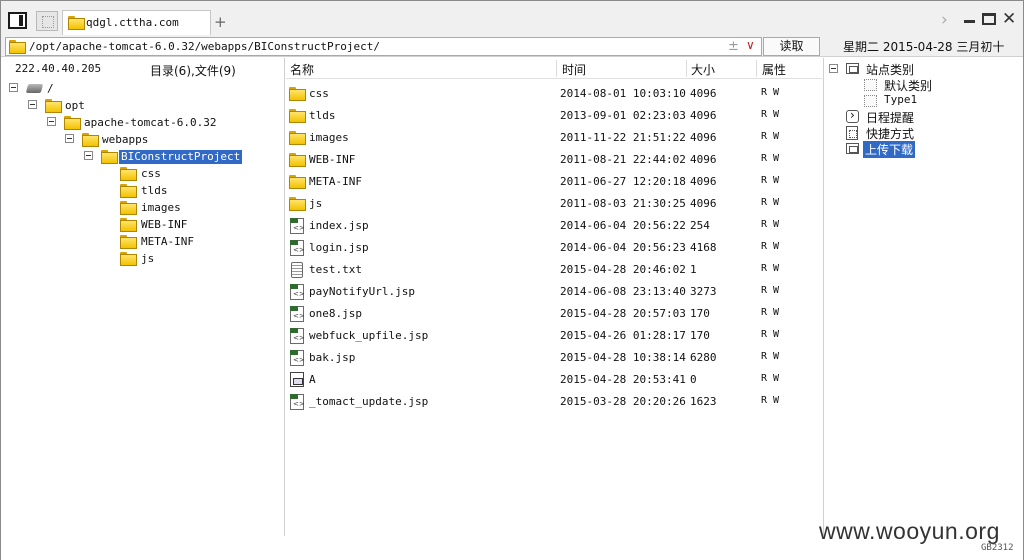 The width and height of the screenshot is (1024, 560). I want to click on file-row: test.txt 2015-04-28 20:46:02 1 R W, so click(554, 270).